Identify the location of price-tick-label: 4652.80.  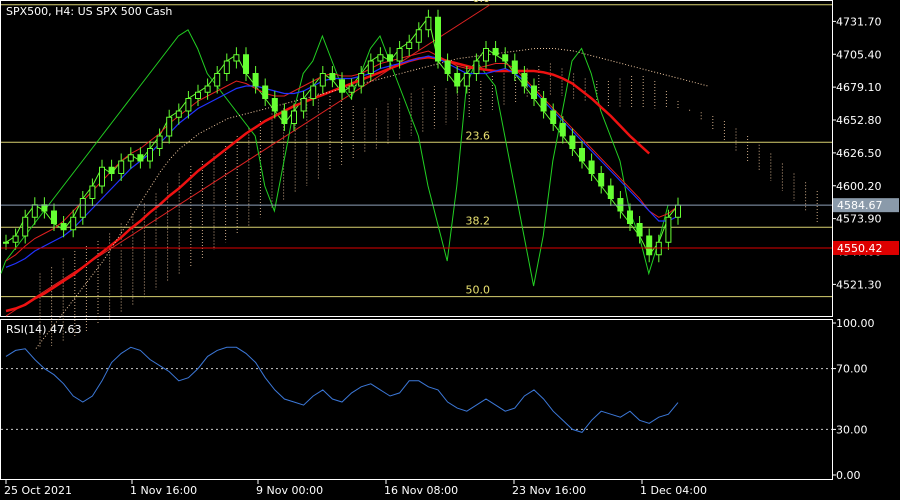
(859, 120).